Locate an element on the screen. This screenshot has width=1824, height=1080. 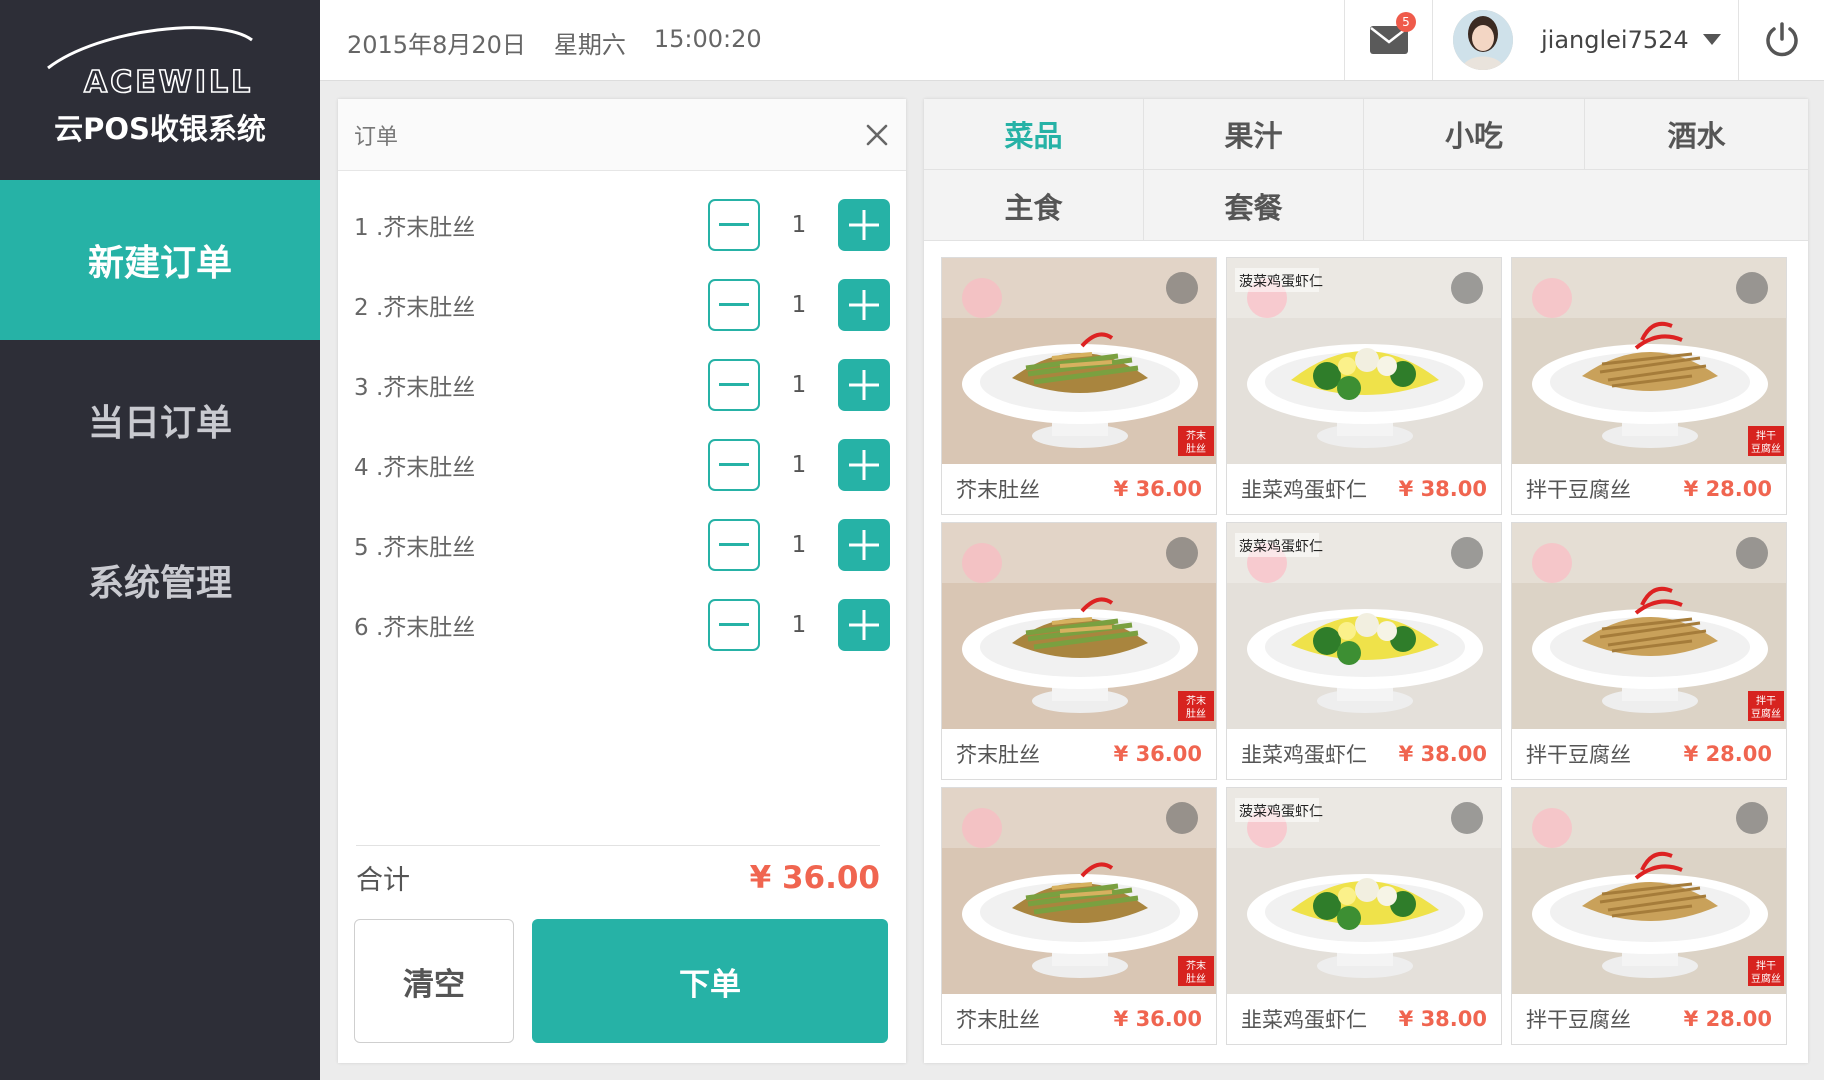
svg-text: 拌干 is located at coordinates (1766, 965).